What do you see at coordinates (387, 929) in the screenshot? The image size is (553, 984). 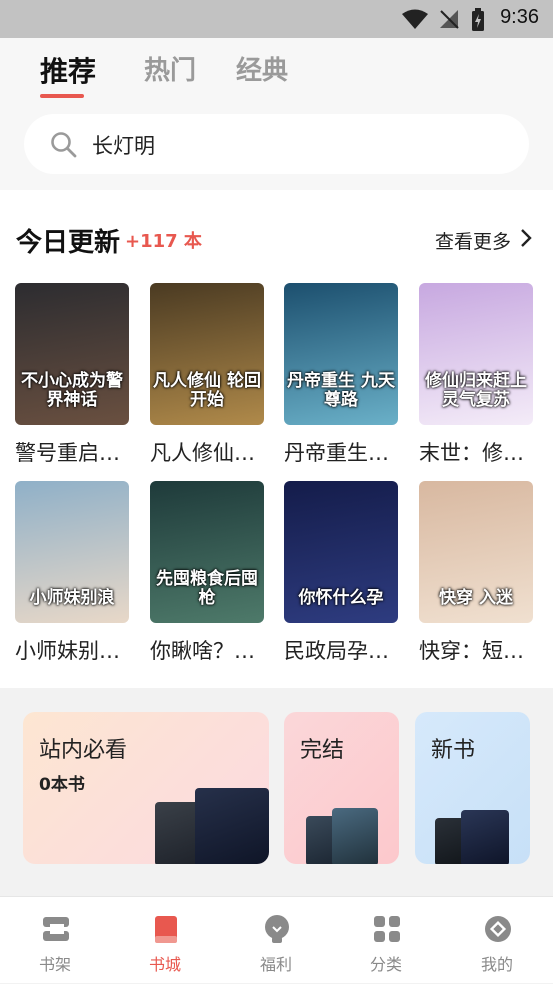 I see `category-icon` at bounding box center [387, 929].